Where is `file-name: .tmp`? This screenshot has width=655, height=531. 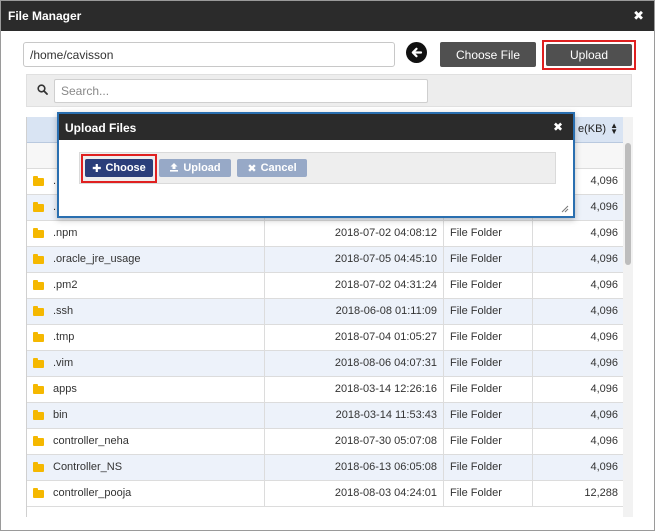
file-name: .tmp is located at coordinates (64, 337).